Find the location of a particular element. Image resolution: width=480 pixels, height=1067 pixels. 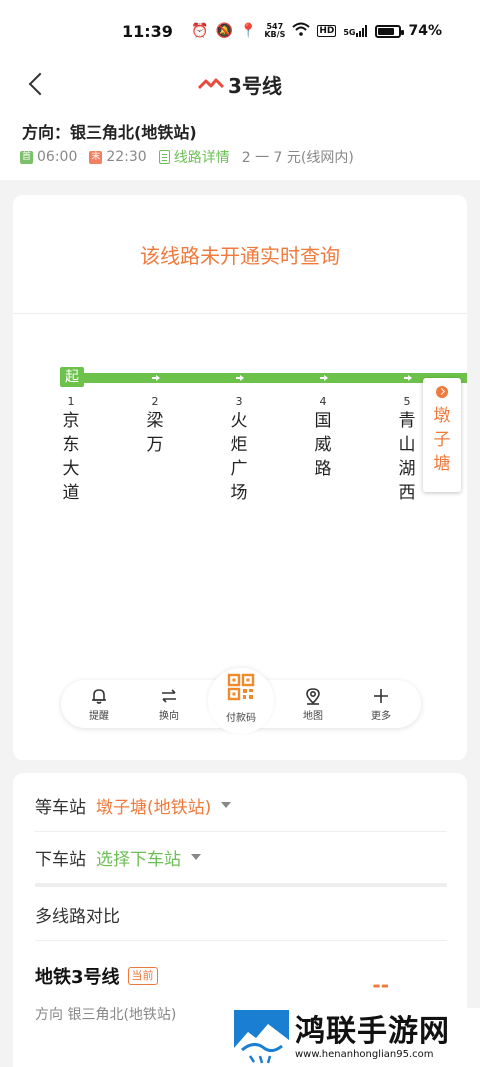

net-speed: 547 KB/S is located at coordinates (274, 31).